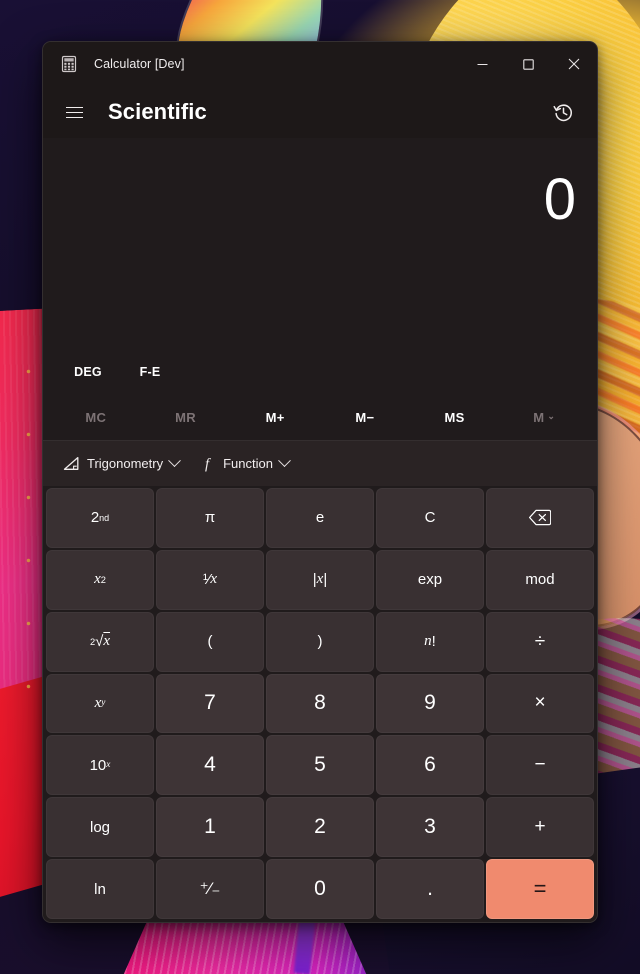  I want to click on minimize-button, so click(482, 64).